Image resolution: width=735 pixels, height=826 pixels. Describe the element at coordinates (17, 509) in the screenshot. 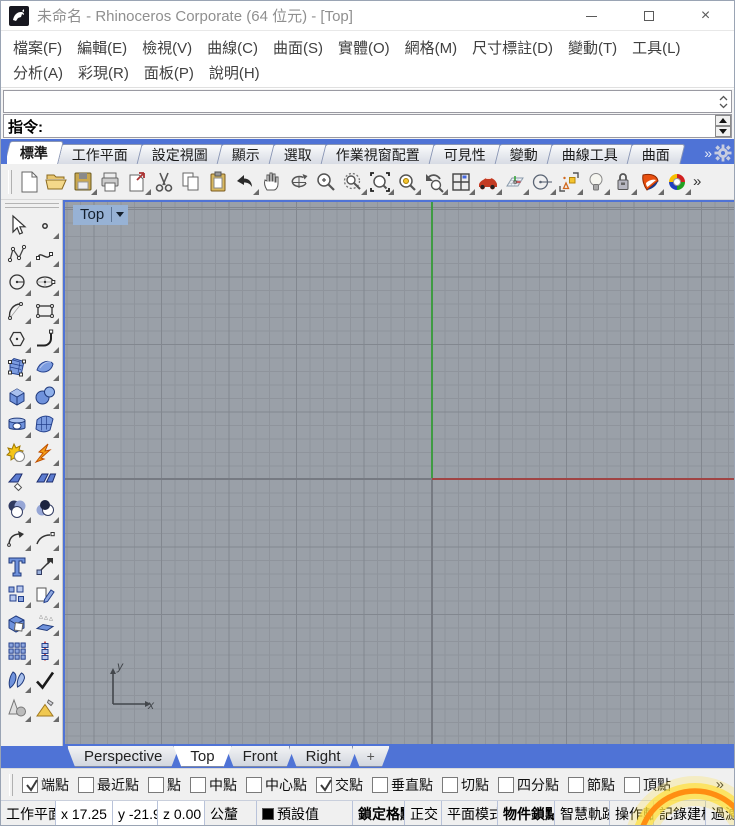

I see `sidebar-boolean-union-button` at that location.